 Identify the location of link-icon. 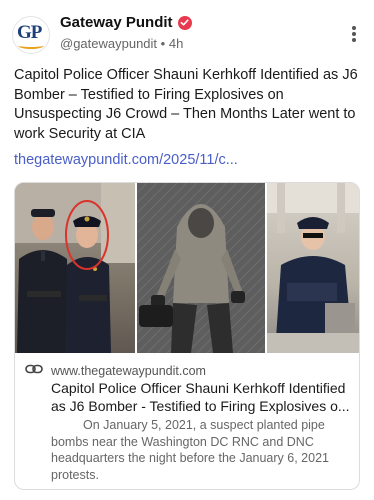
(34, 370).